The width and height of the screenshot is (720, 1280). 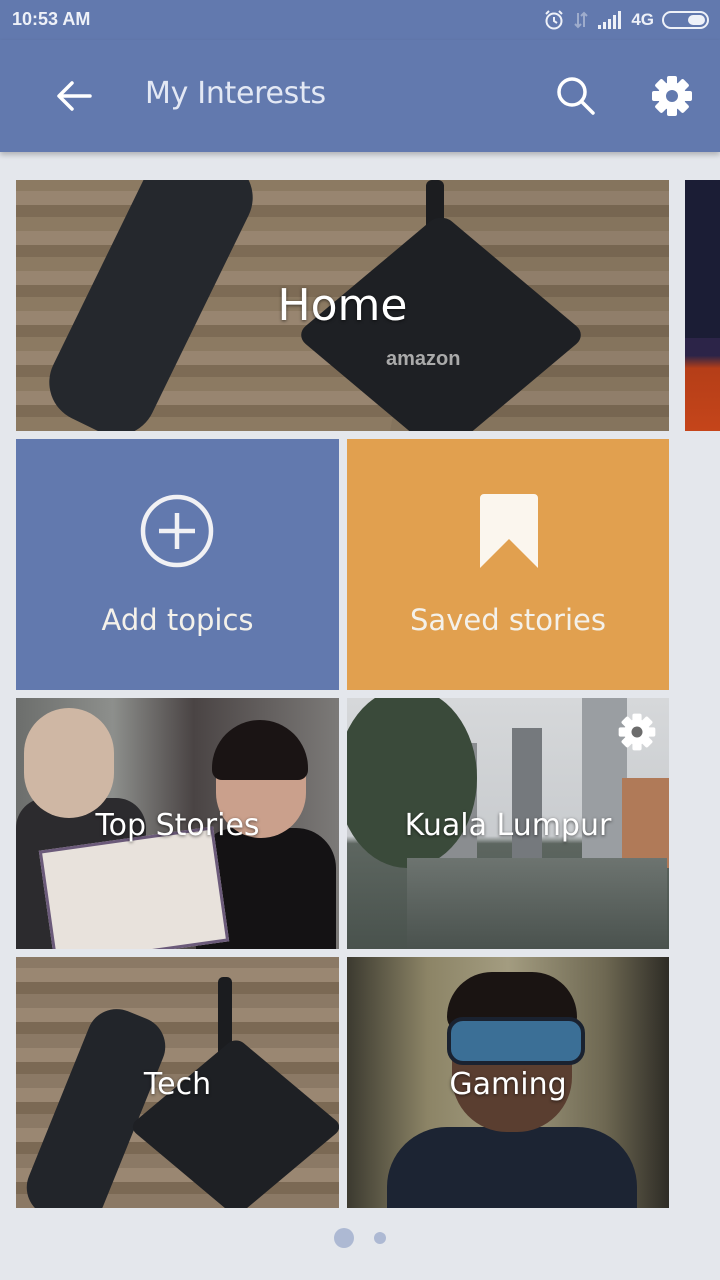 What do you see at coordinates (260, 750) in the screenshot?
I see `photo-hair` at bounding box center [260, 750].